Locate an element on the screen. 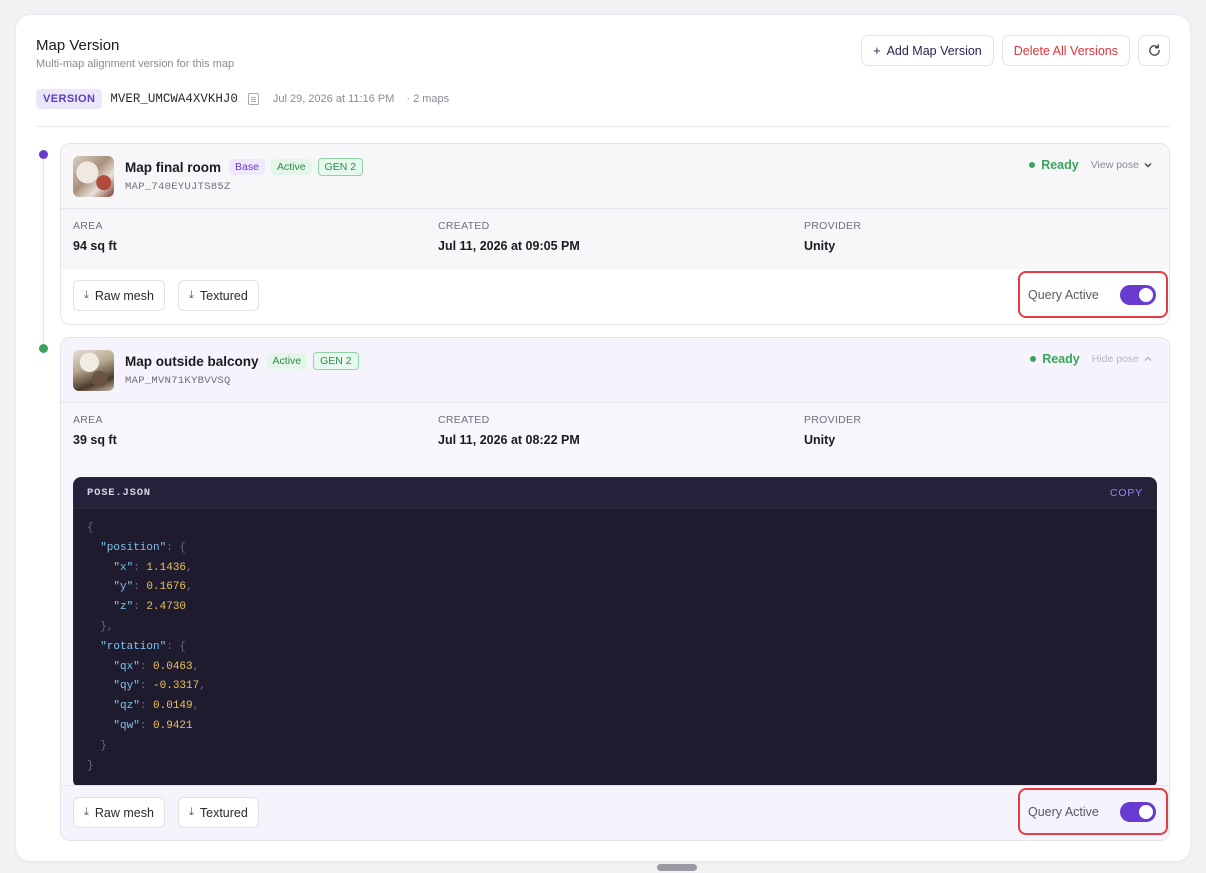 This screenshot has width=1206, height=873. map-status: Ready View pose is located at coordinates (1091, 165).